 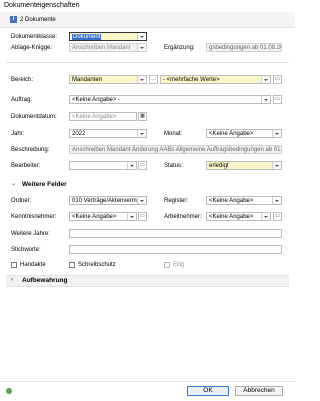 What do you see at coordinates (167, 265) in the screenshot?
I see `eilig-checkbox` at bounding box center [167, 265].